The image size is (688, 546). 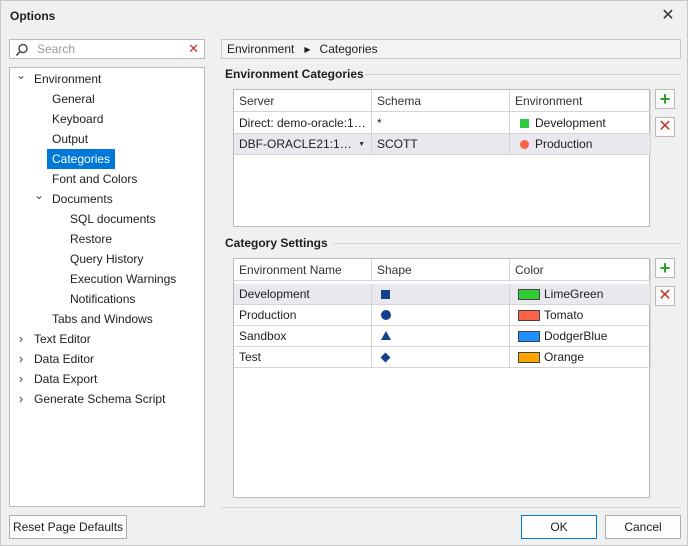 I want to click on color-cell: Tomato, so click(x=580, y=315).